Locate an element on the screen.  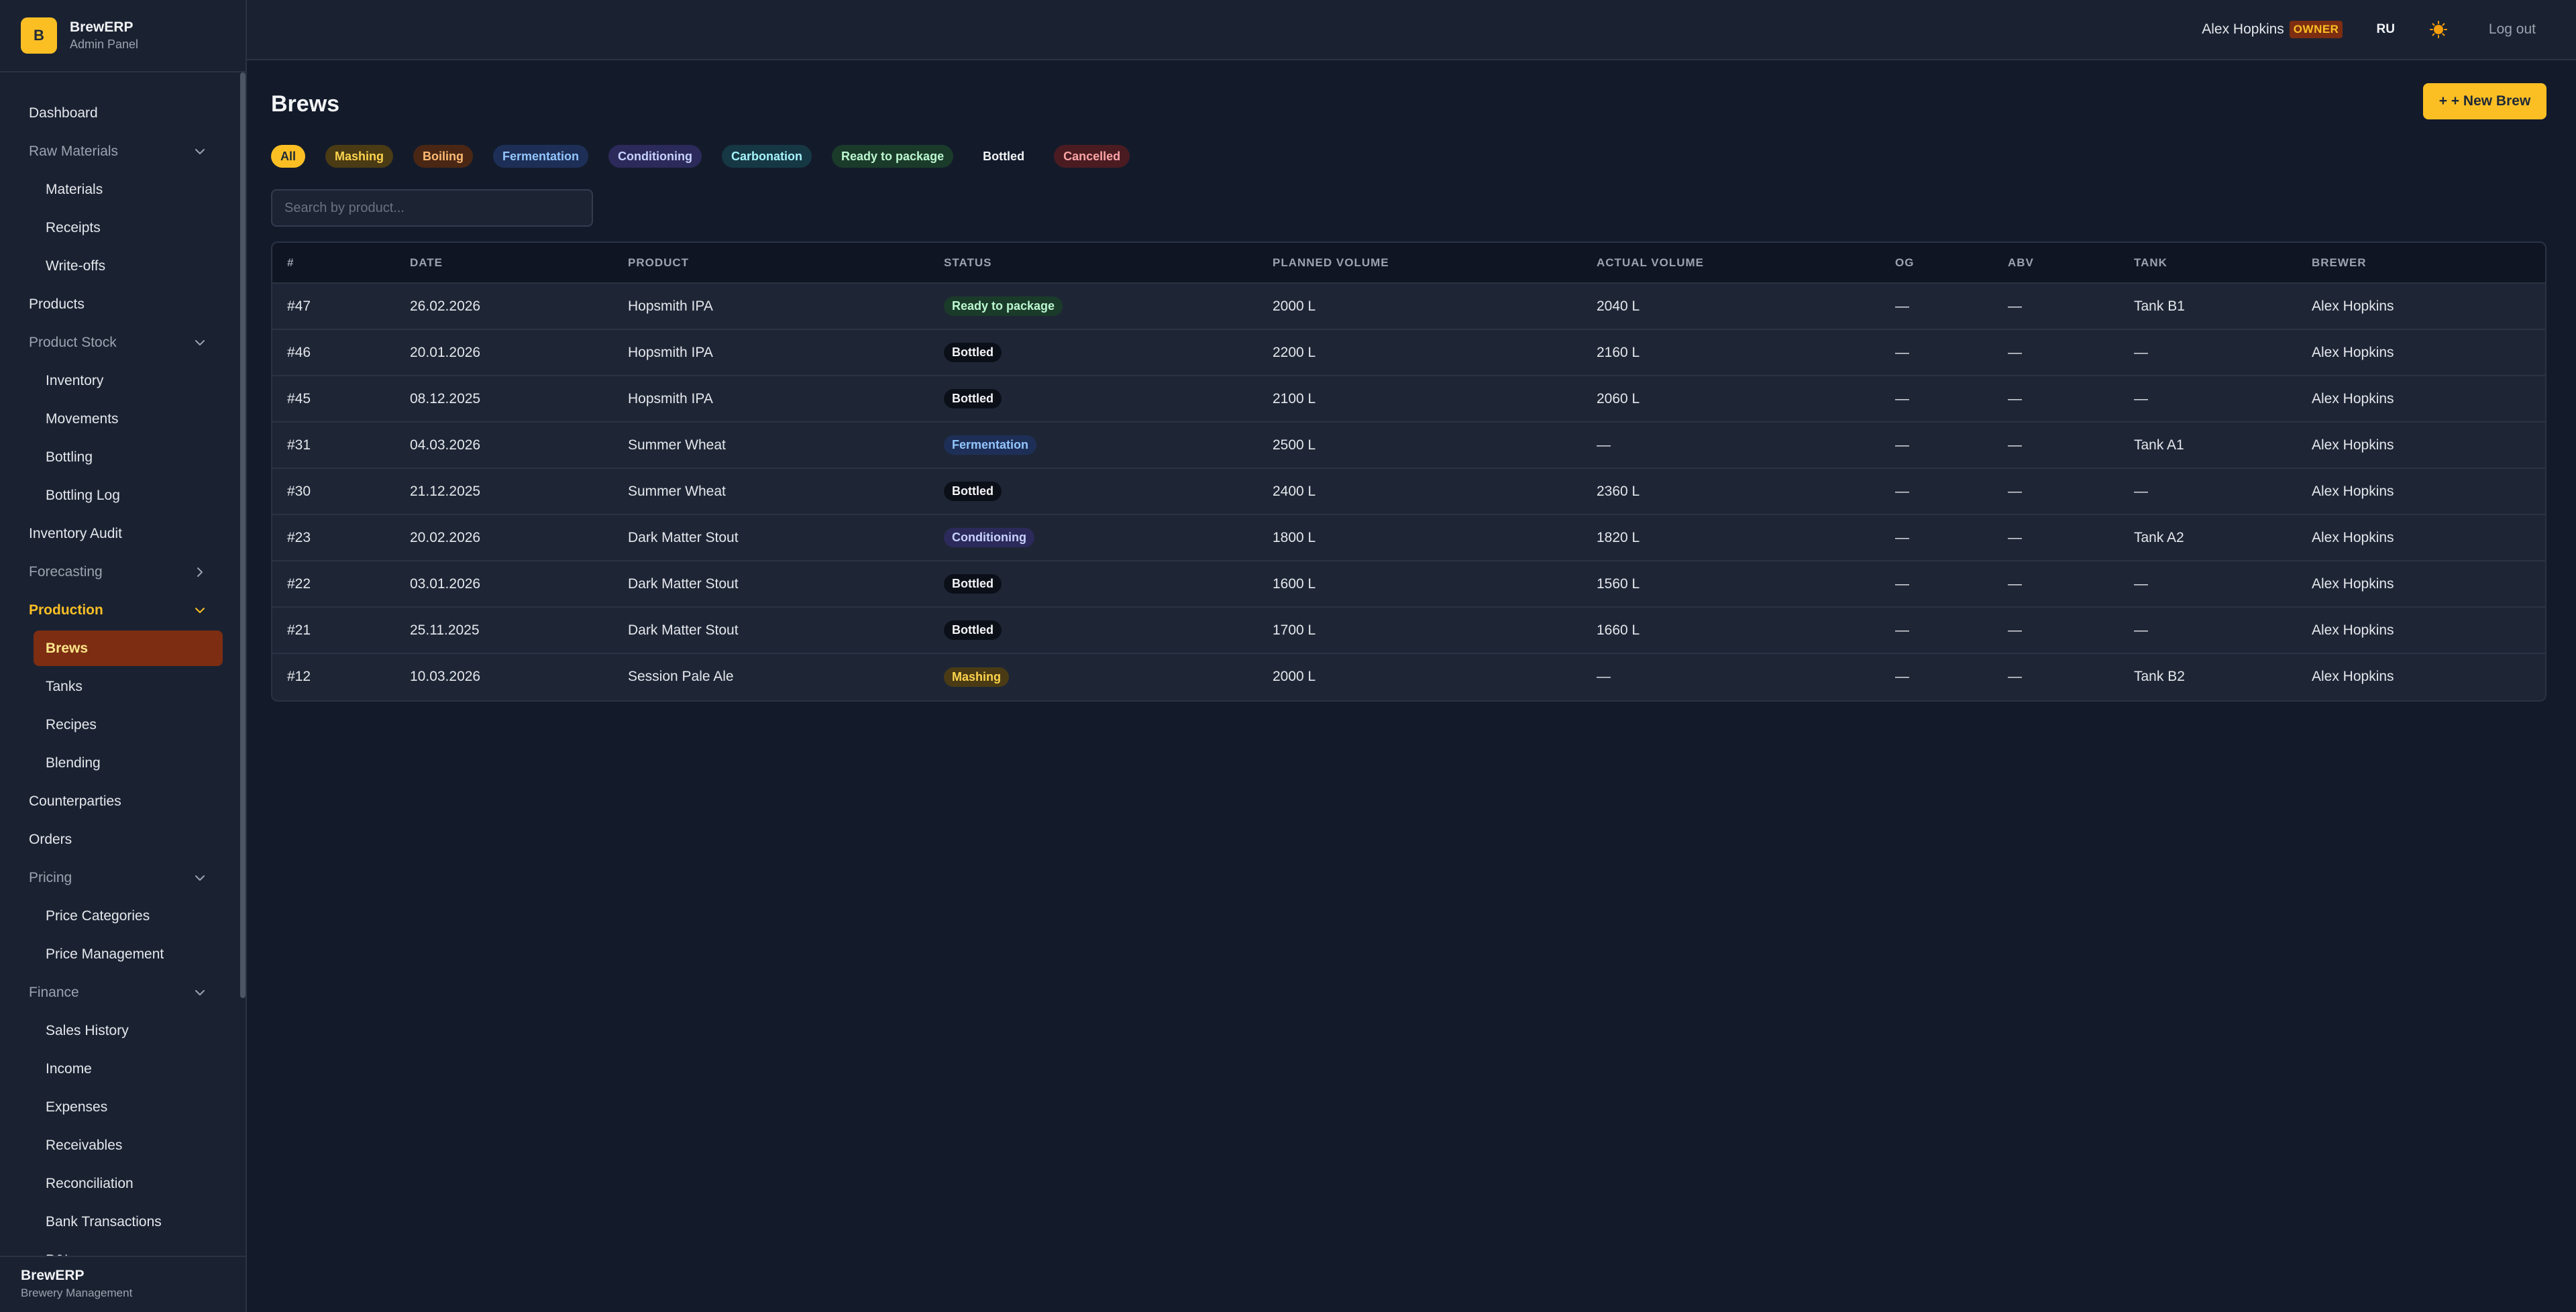
sidebar-item-sales-history: Sales History is located at coordinates (120, 1031).